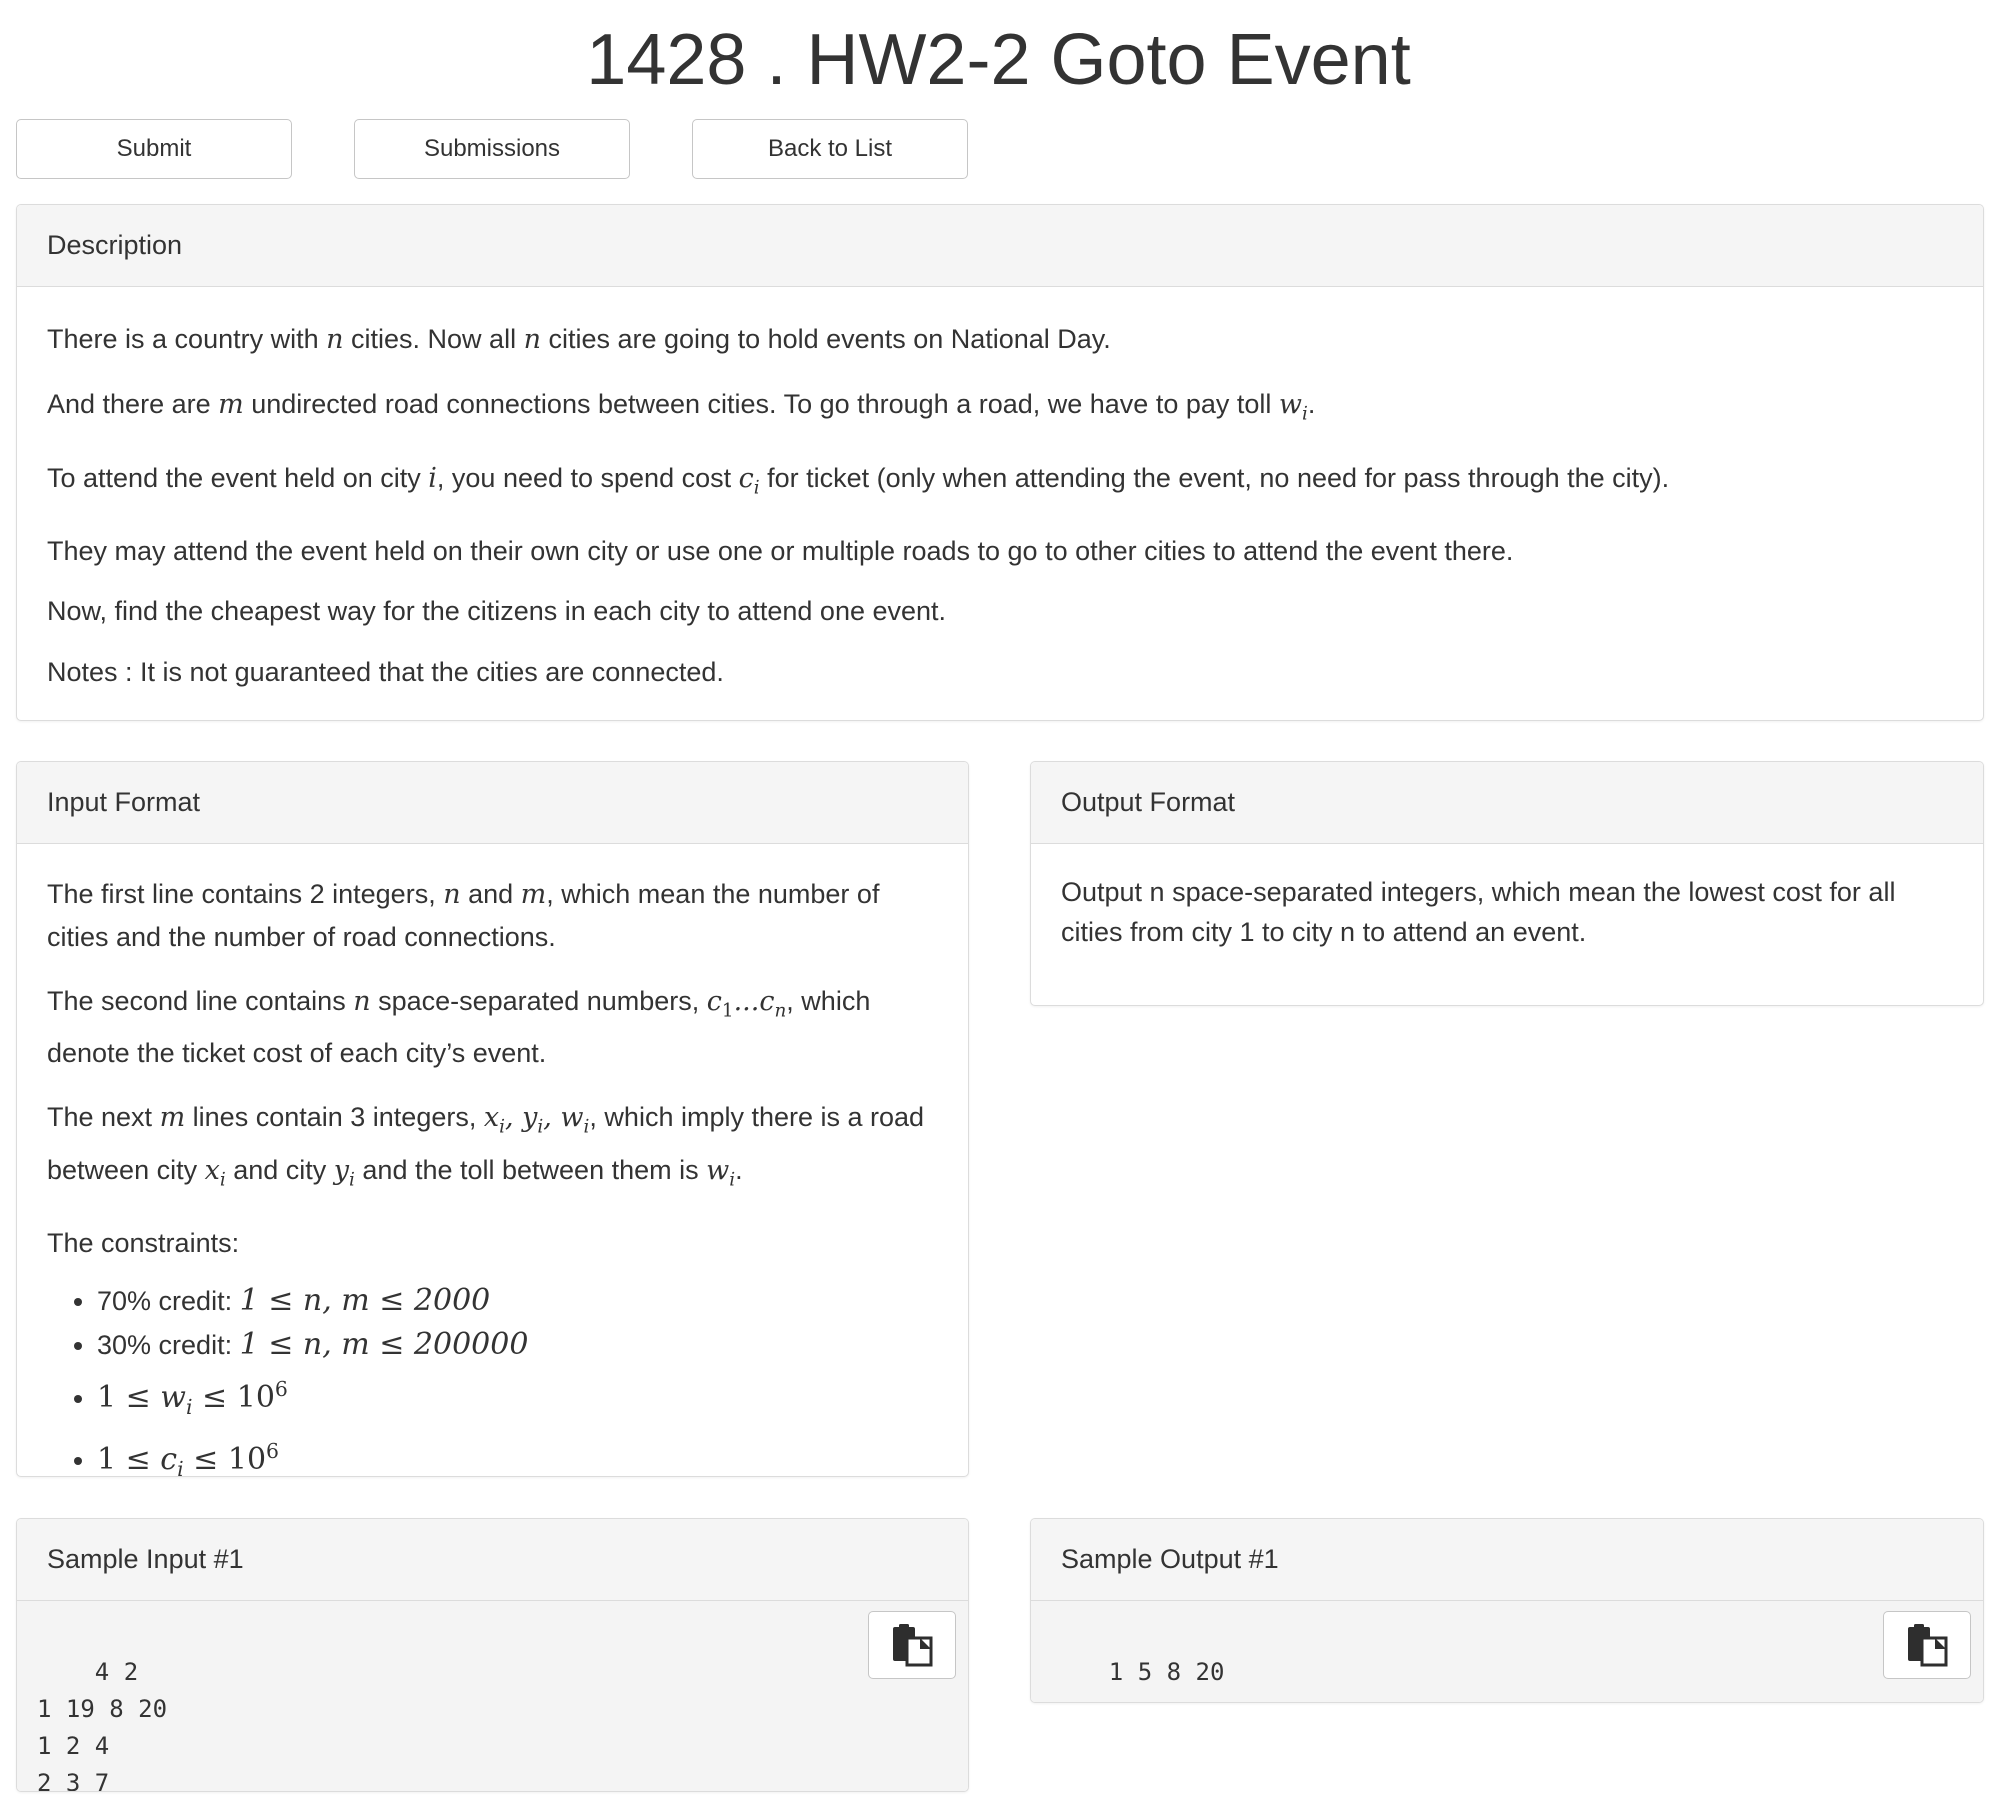 The height and width of the screenshot is (1803, 1997). Describe the element at coordinates (1000, 246) in the screenshot. I see `description-heading: Description` at that location.